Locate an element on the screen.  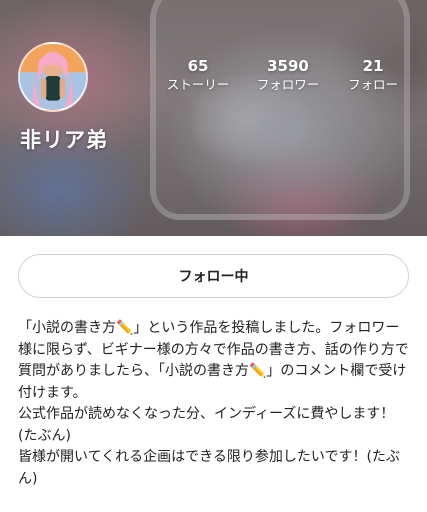
stat-followers: 3590 フォロワー is located at coordinates (288, 75).